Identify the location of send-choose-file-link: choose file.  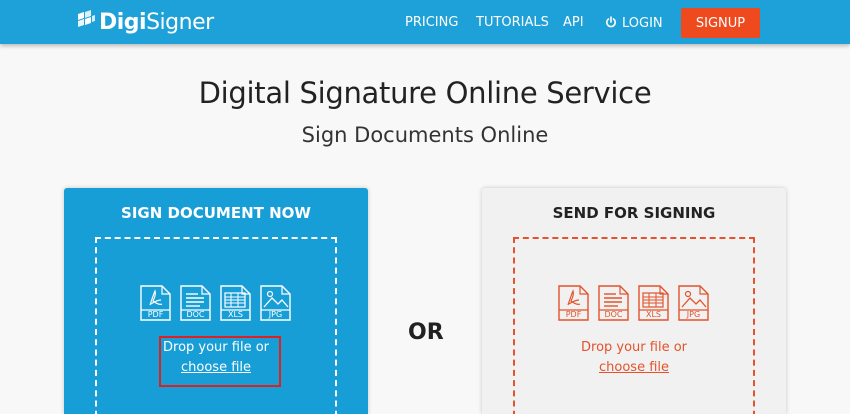
(634, 367).